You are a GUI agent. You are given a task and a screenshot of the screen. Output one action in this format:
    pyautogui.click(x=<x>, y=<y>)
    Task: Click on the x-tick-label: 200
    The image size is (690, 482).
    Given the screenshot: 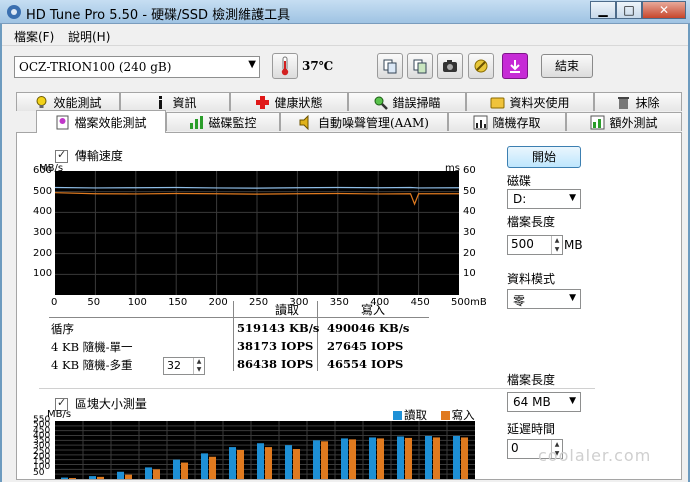 What is the action you would take?
    pyautogui.click(x=218, y=302)
    